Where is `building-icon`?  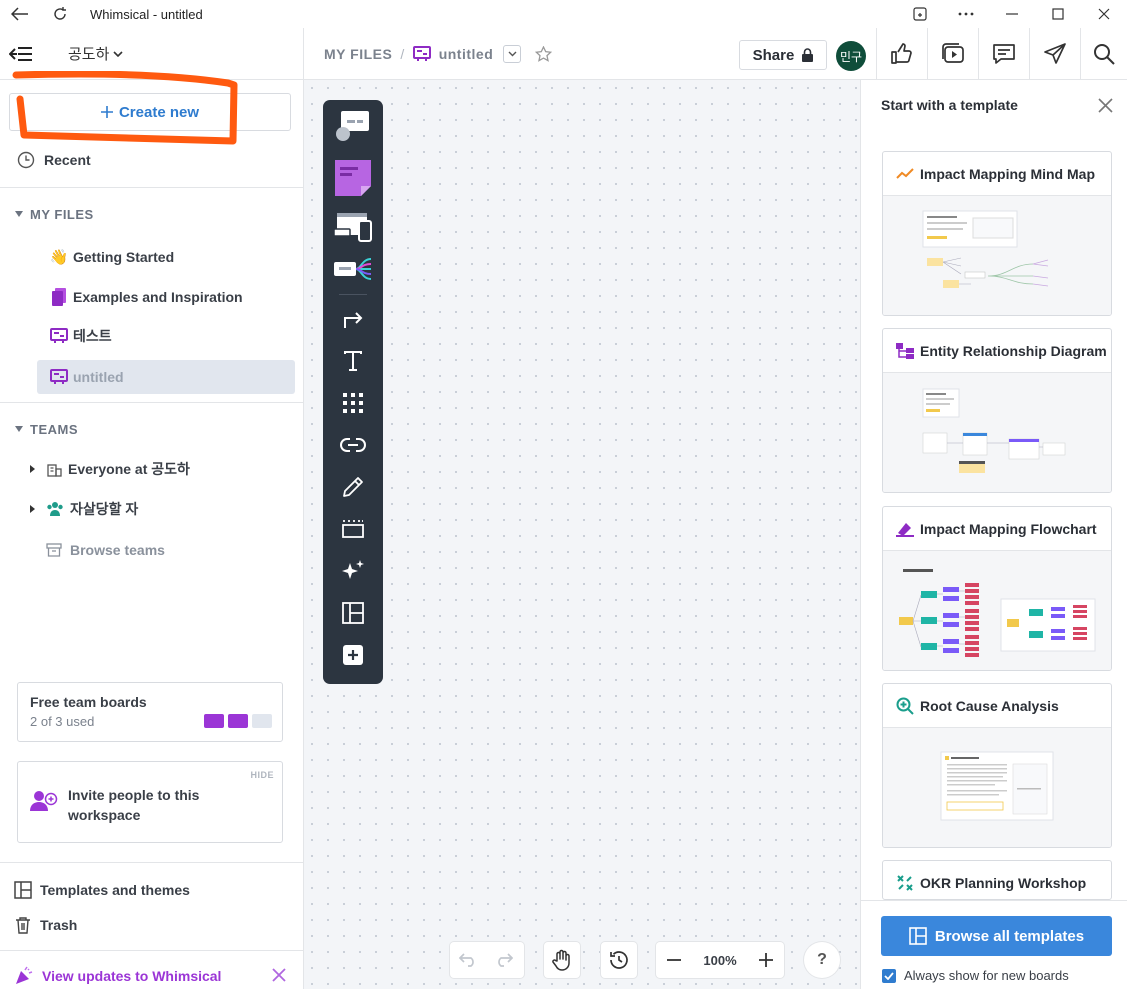 building-icon is located at coordinates (54, 469).